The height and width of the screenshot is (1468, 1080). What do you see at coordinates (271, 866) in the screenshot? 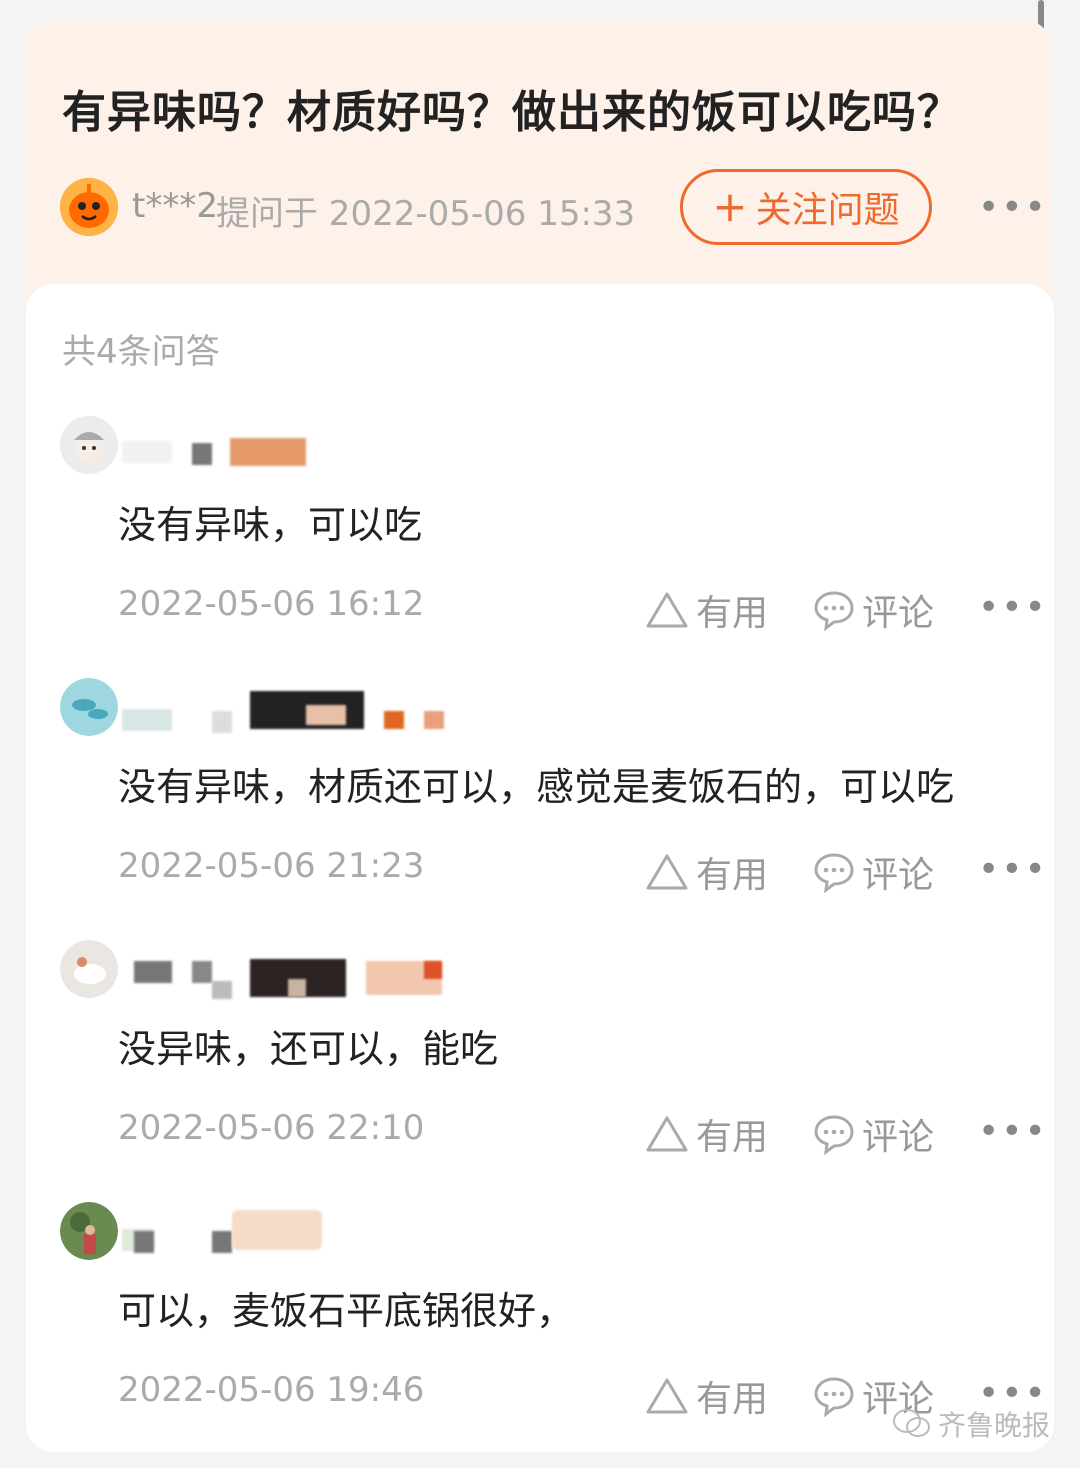
I see `answer-time: 2022-05-06 21:23` at bounding box center [271, 866].